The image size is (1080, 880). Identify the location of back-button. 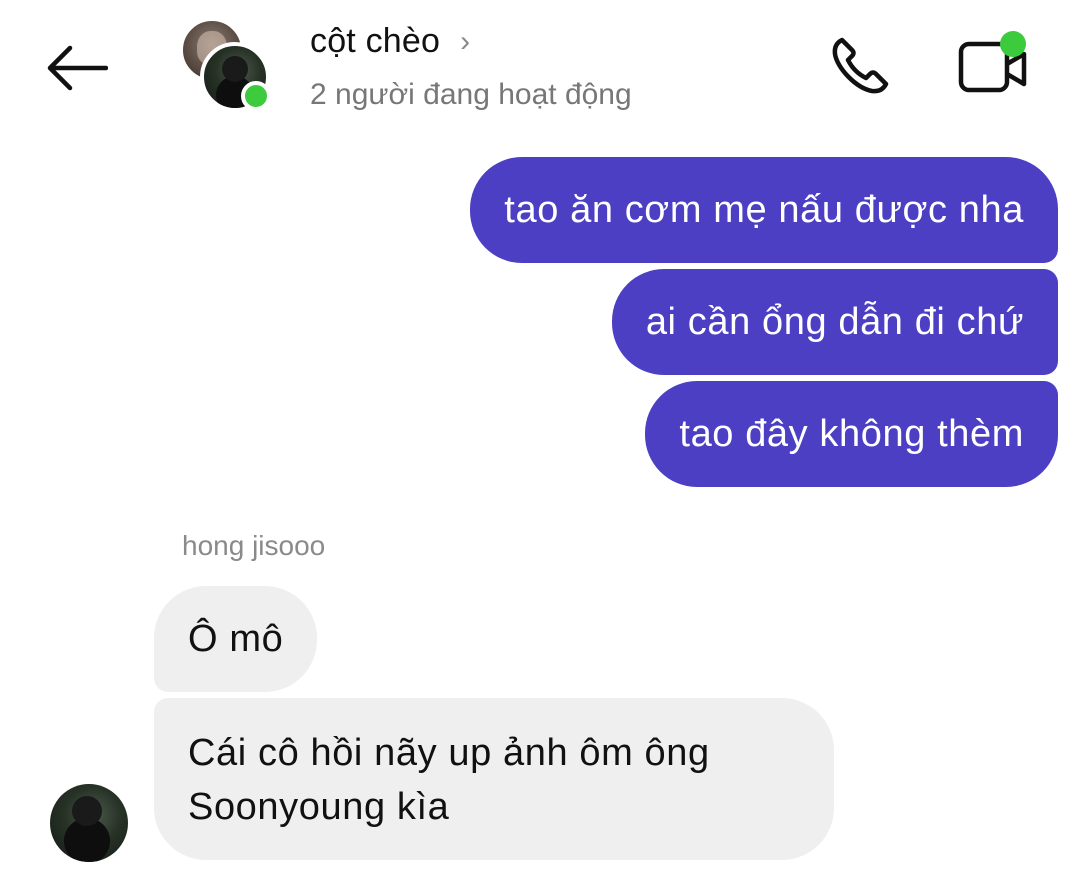
(76, 68).